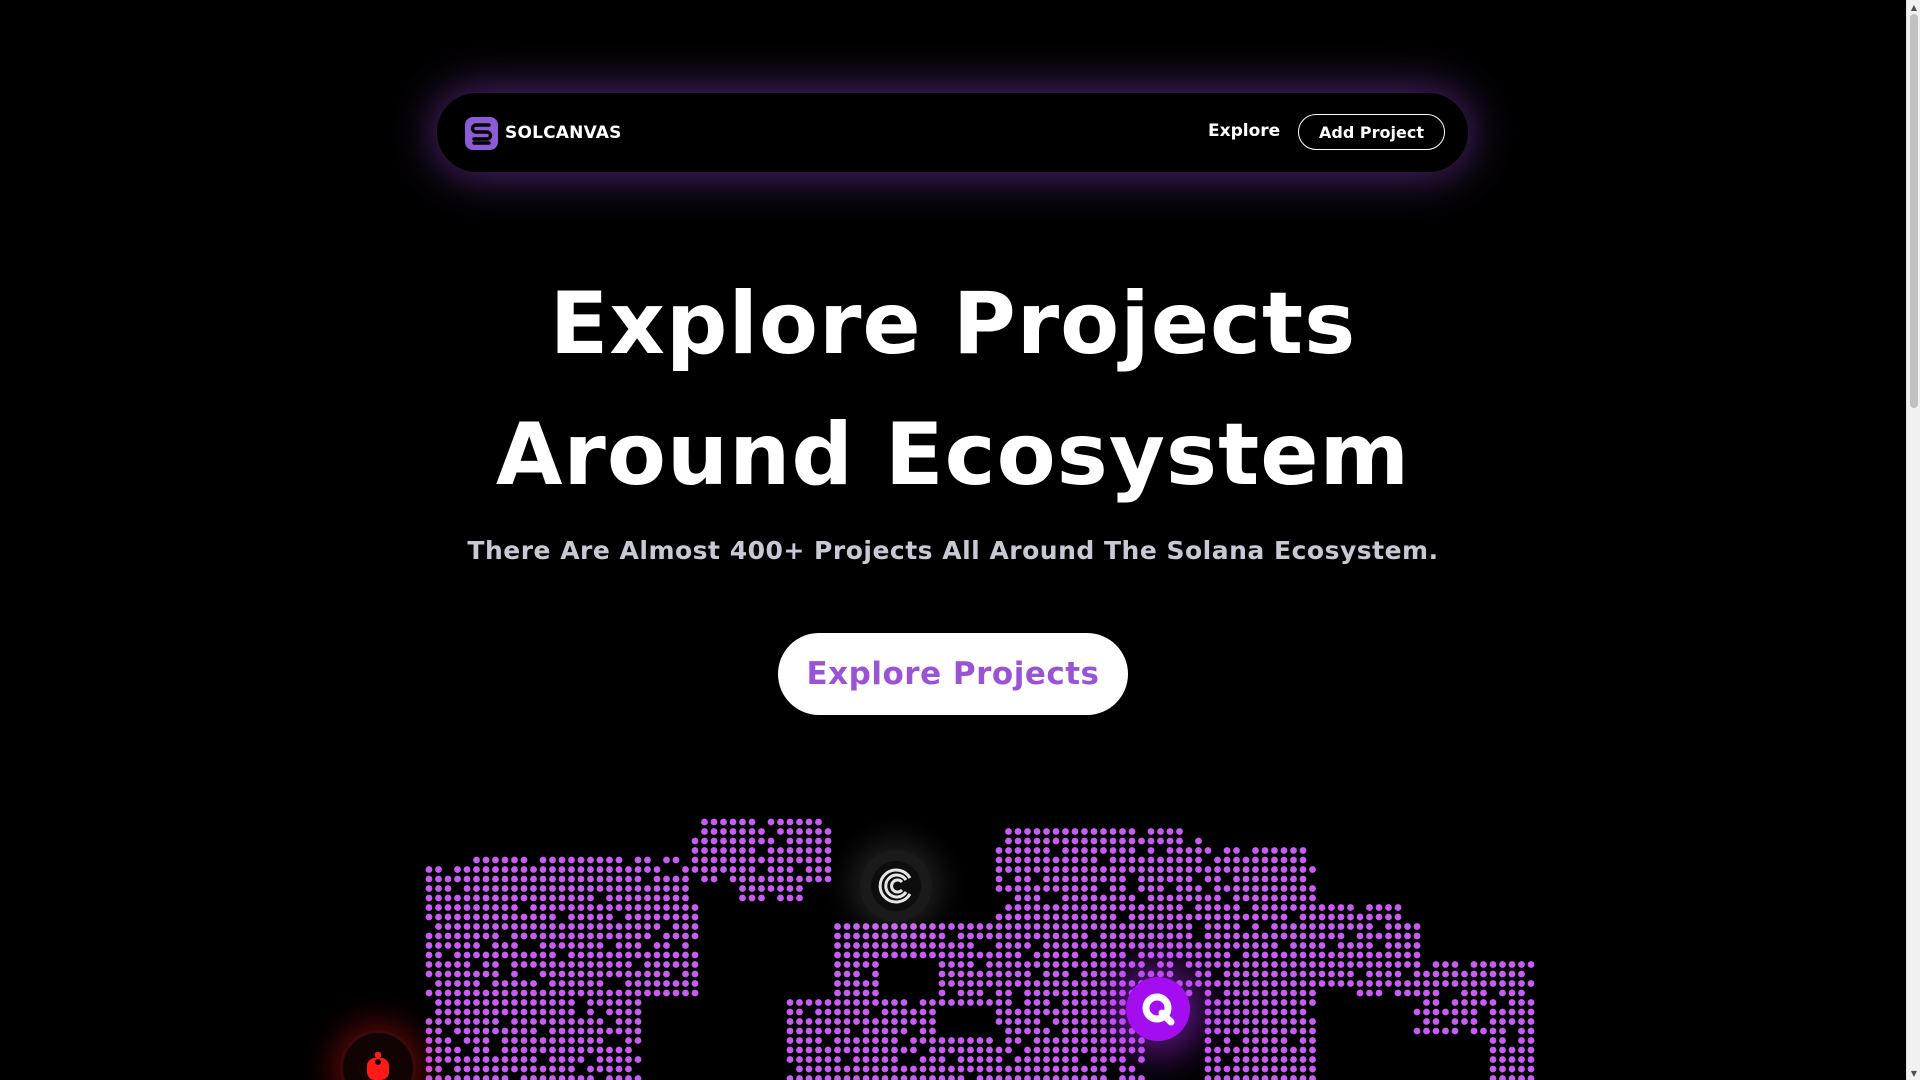 The height and width of the screenshot is (1080, 1920). Describe the element at coordinates (1244, 131) in the screenshot. I see `nav-explore-link: Explore` at that location.